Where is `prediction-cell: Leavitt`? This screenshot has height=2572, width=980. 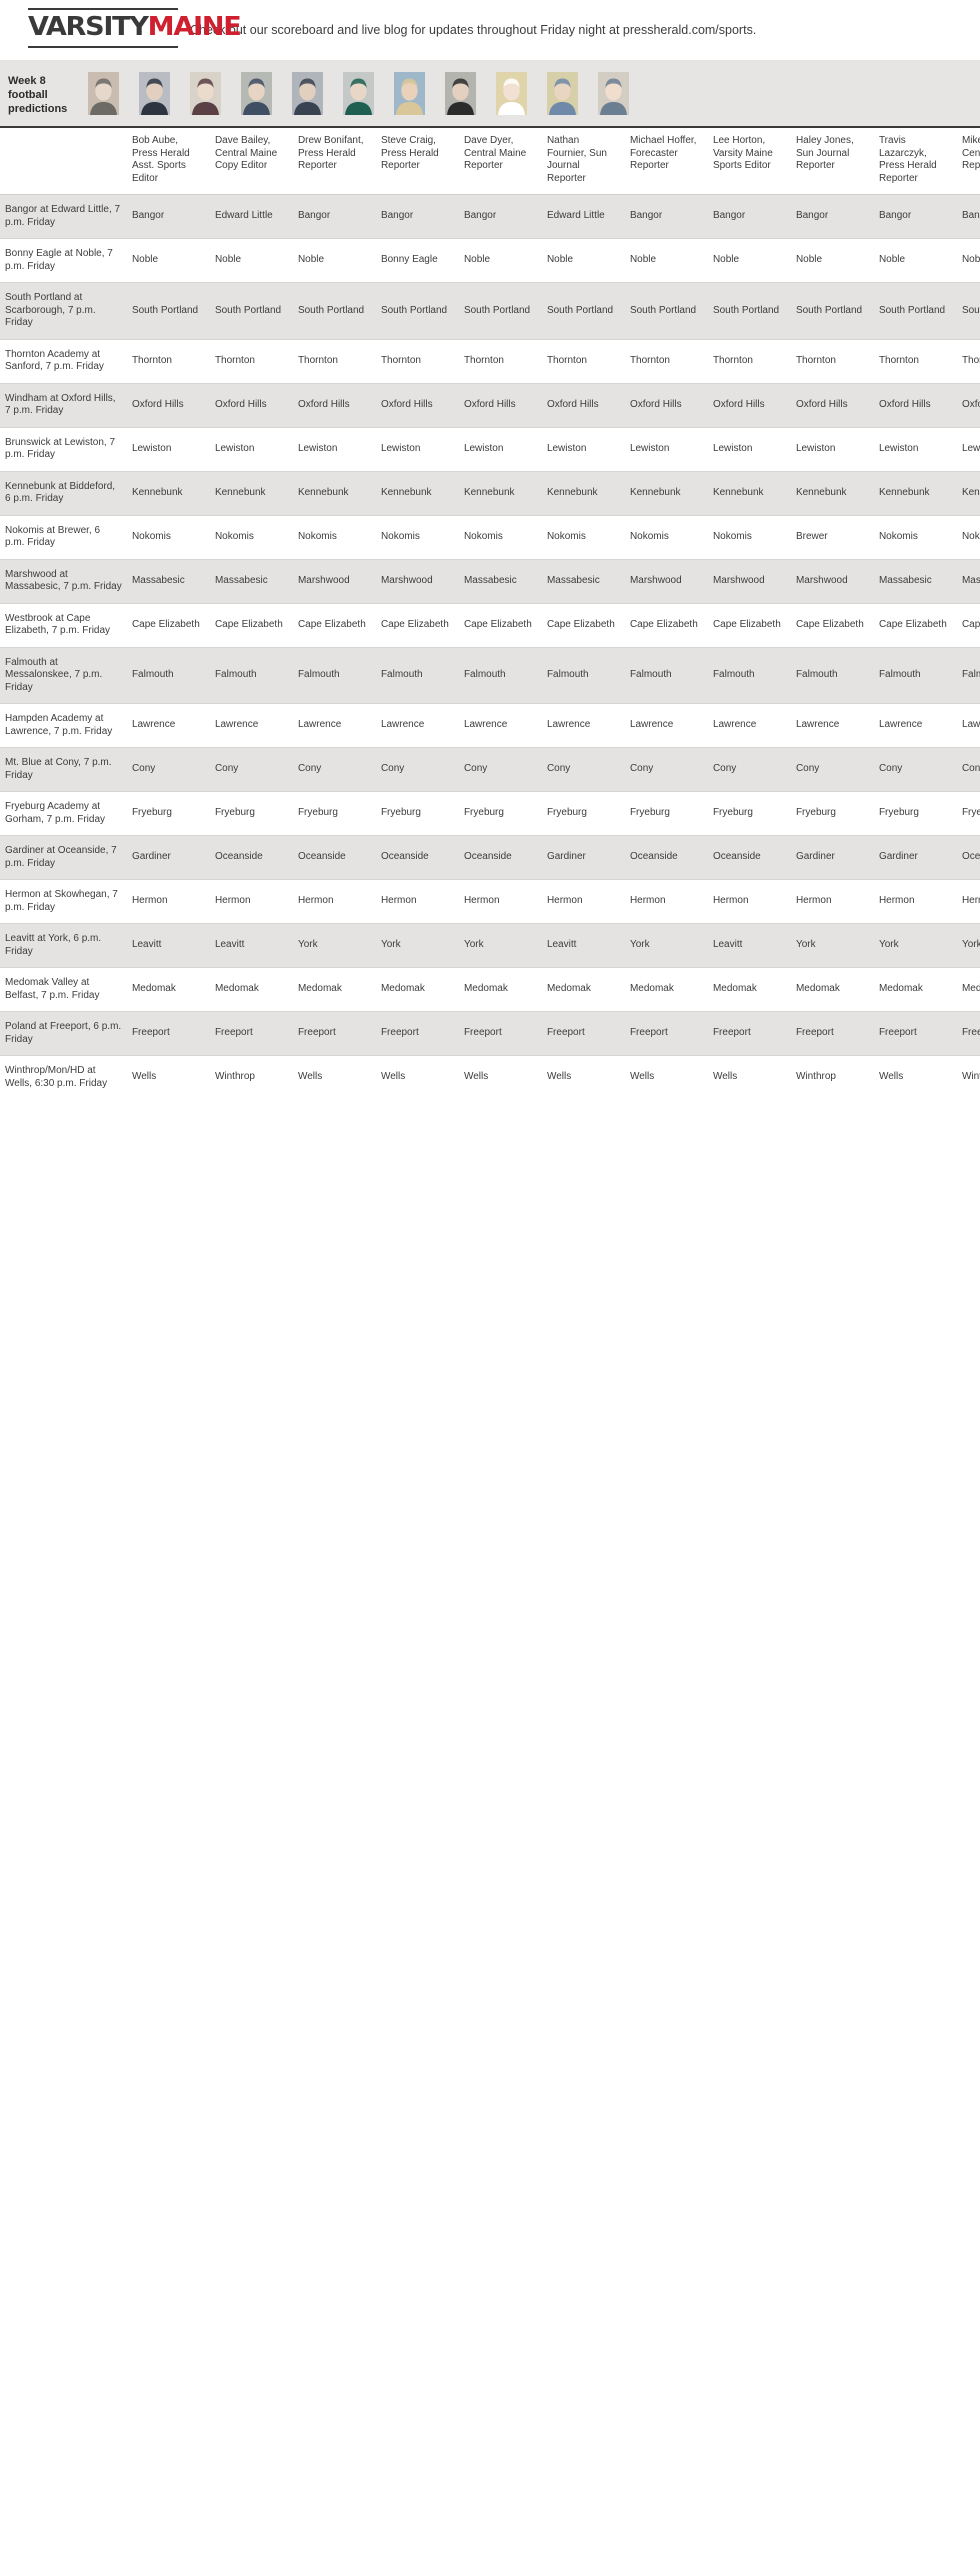 prediction-cell: Leavitt is located at coordinates (168, 945).